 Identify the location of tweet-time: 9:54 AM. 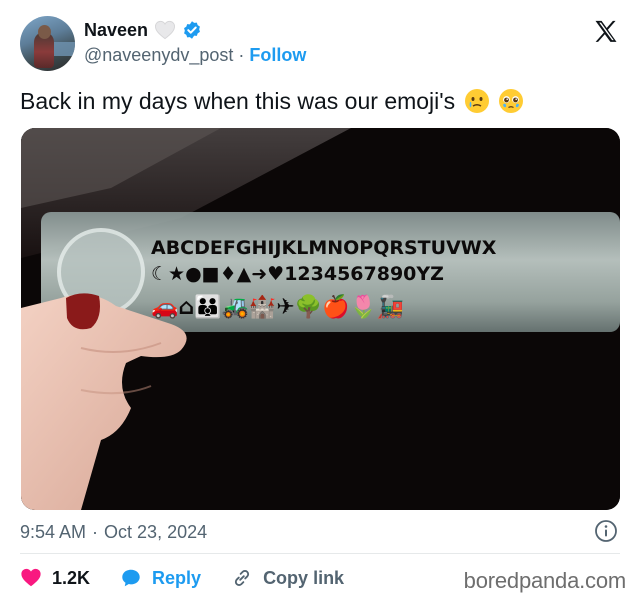
(53, 532).